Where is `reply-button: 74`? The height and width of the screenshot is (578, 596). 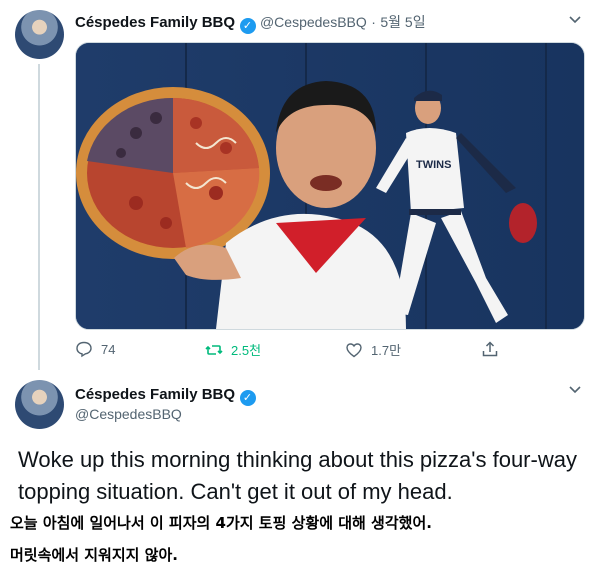
reply-button: 74 is located at coordinates (95, 349).